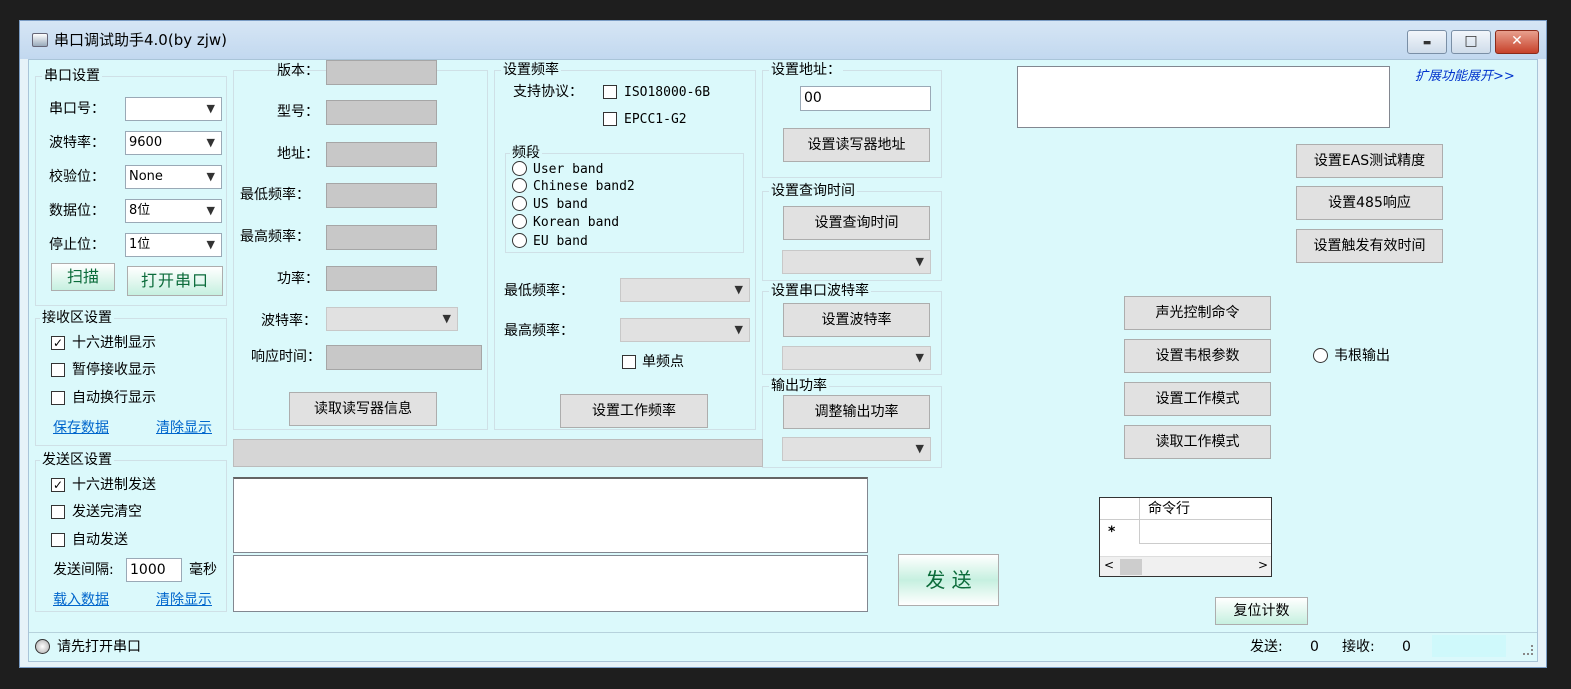  I want to click on scan-button: 扫描, so click(83, 277).